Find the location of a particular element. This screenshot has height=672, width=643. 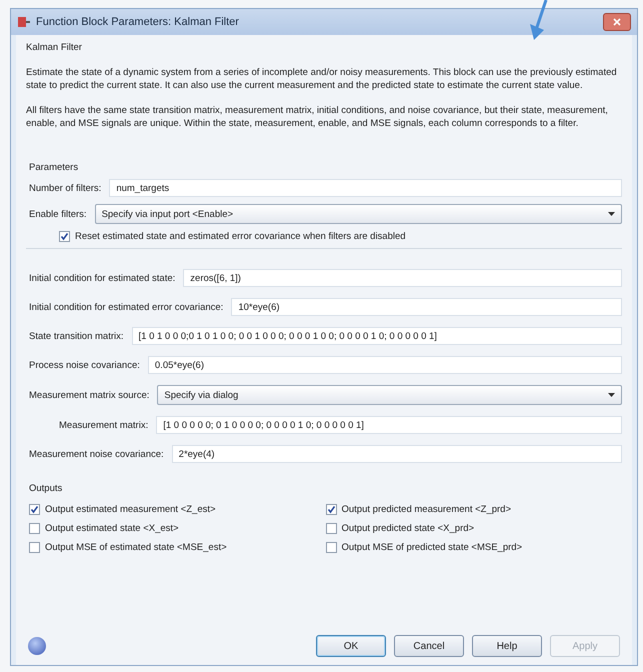

close-button is located at coordinates (617, 22).